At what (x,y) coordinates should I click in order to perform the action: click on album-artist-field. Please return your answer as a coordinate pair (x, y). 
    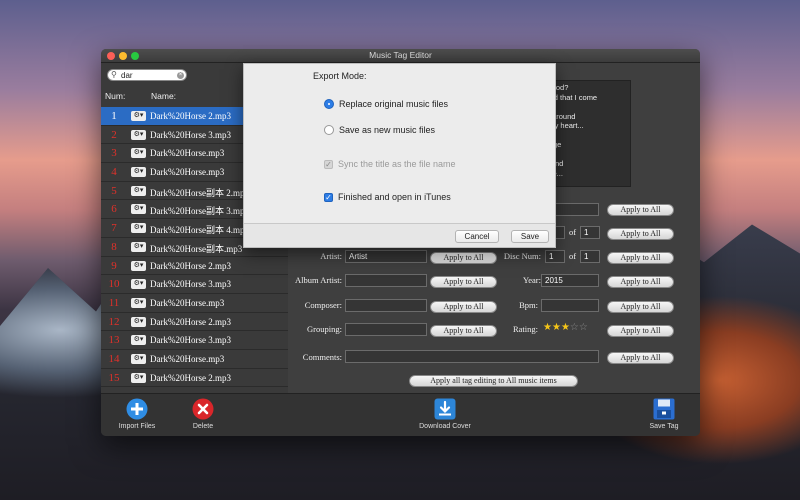
    Looking at the image, I should click on (386, 280).